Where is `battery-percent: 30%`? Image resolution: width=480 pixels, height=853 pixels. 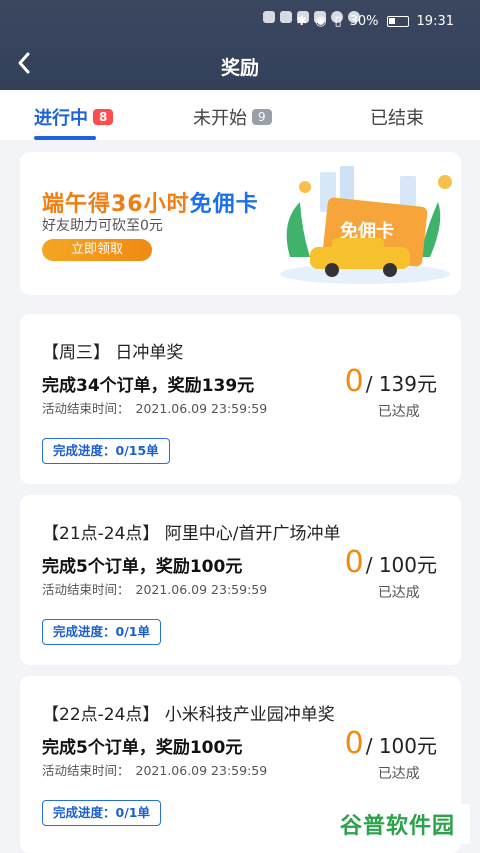
battery-percent: 30% is located at coordinates (364, 21).